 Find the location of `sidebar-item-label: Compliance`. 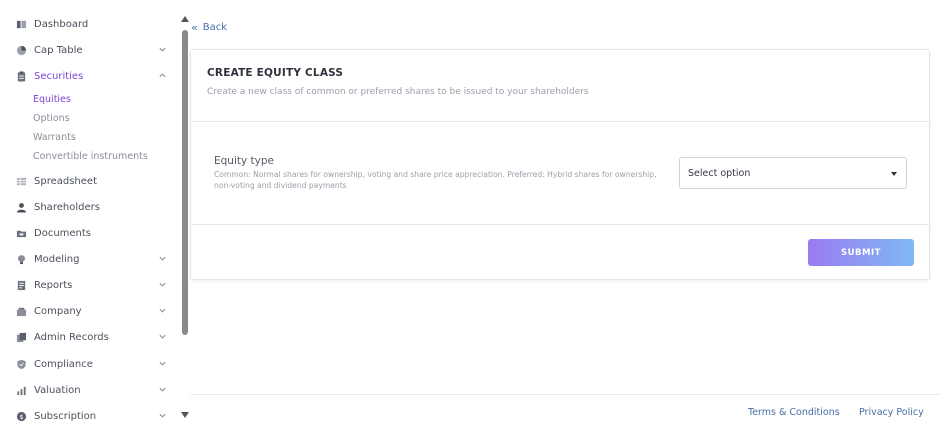

sidebar-item-label: Compliance is located at coordinates (63, 364).